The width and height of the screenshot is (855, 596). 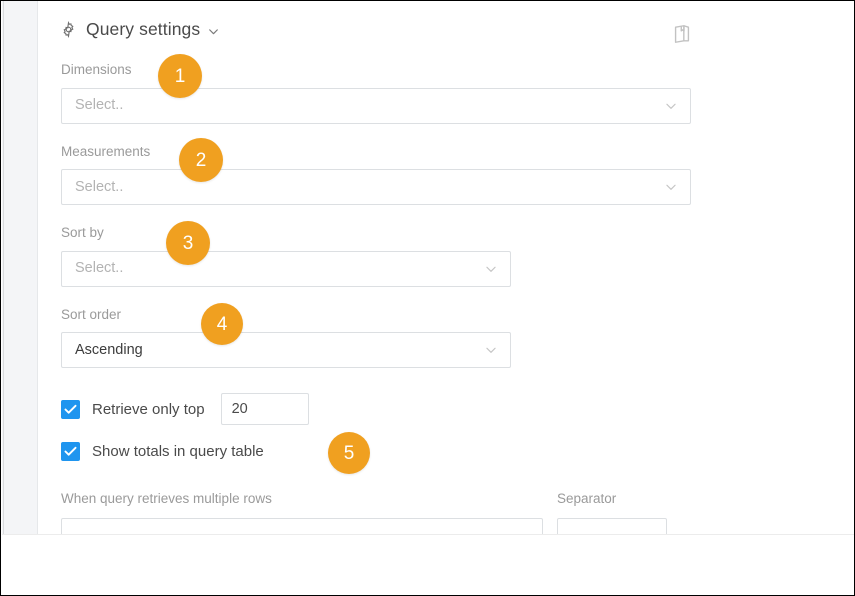 I want to click on field-measurements: Measurements Select.., so click(x=431, y=174).